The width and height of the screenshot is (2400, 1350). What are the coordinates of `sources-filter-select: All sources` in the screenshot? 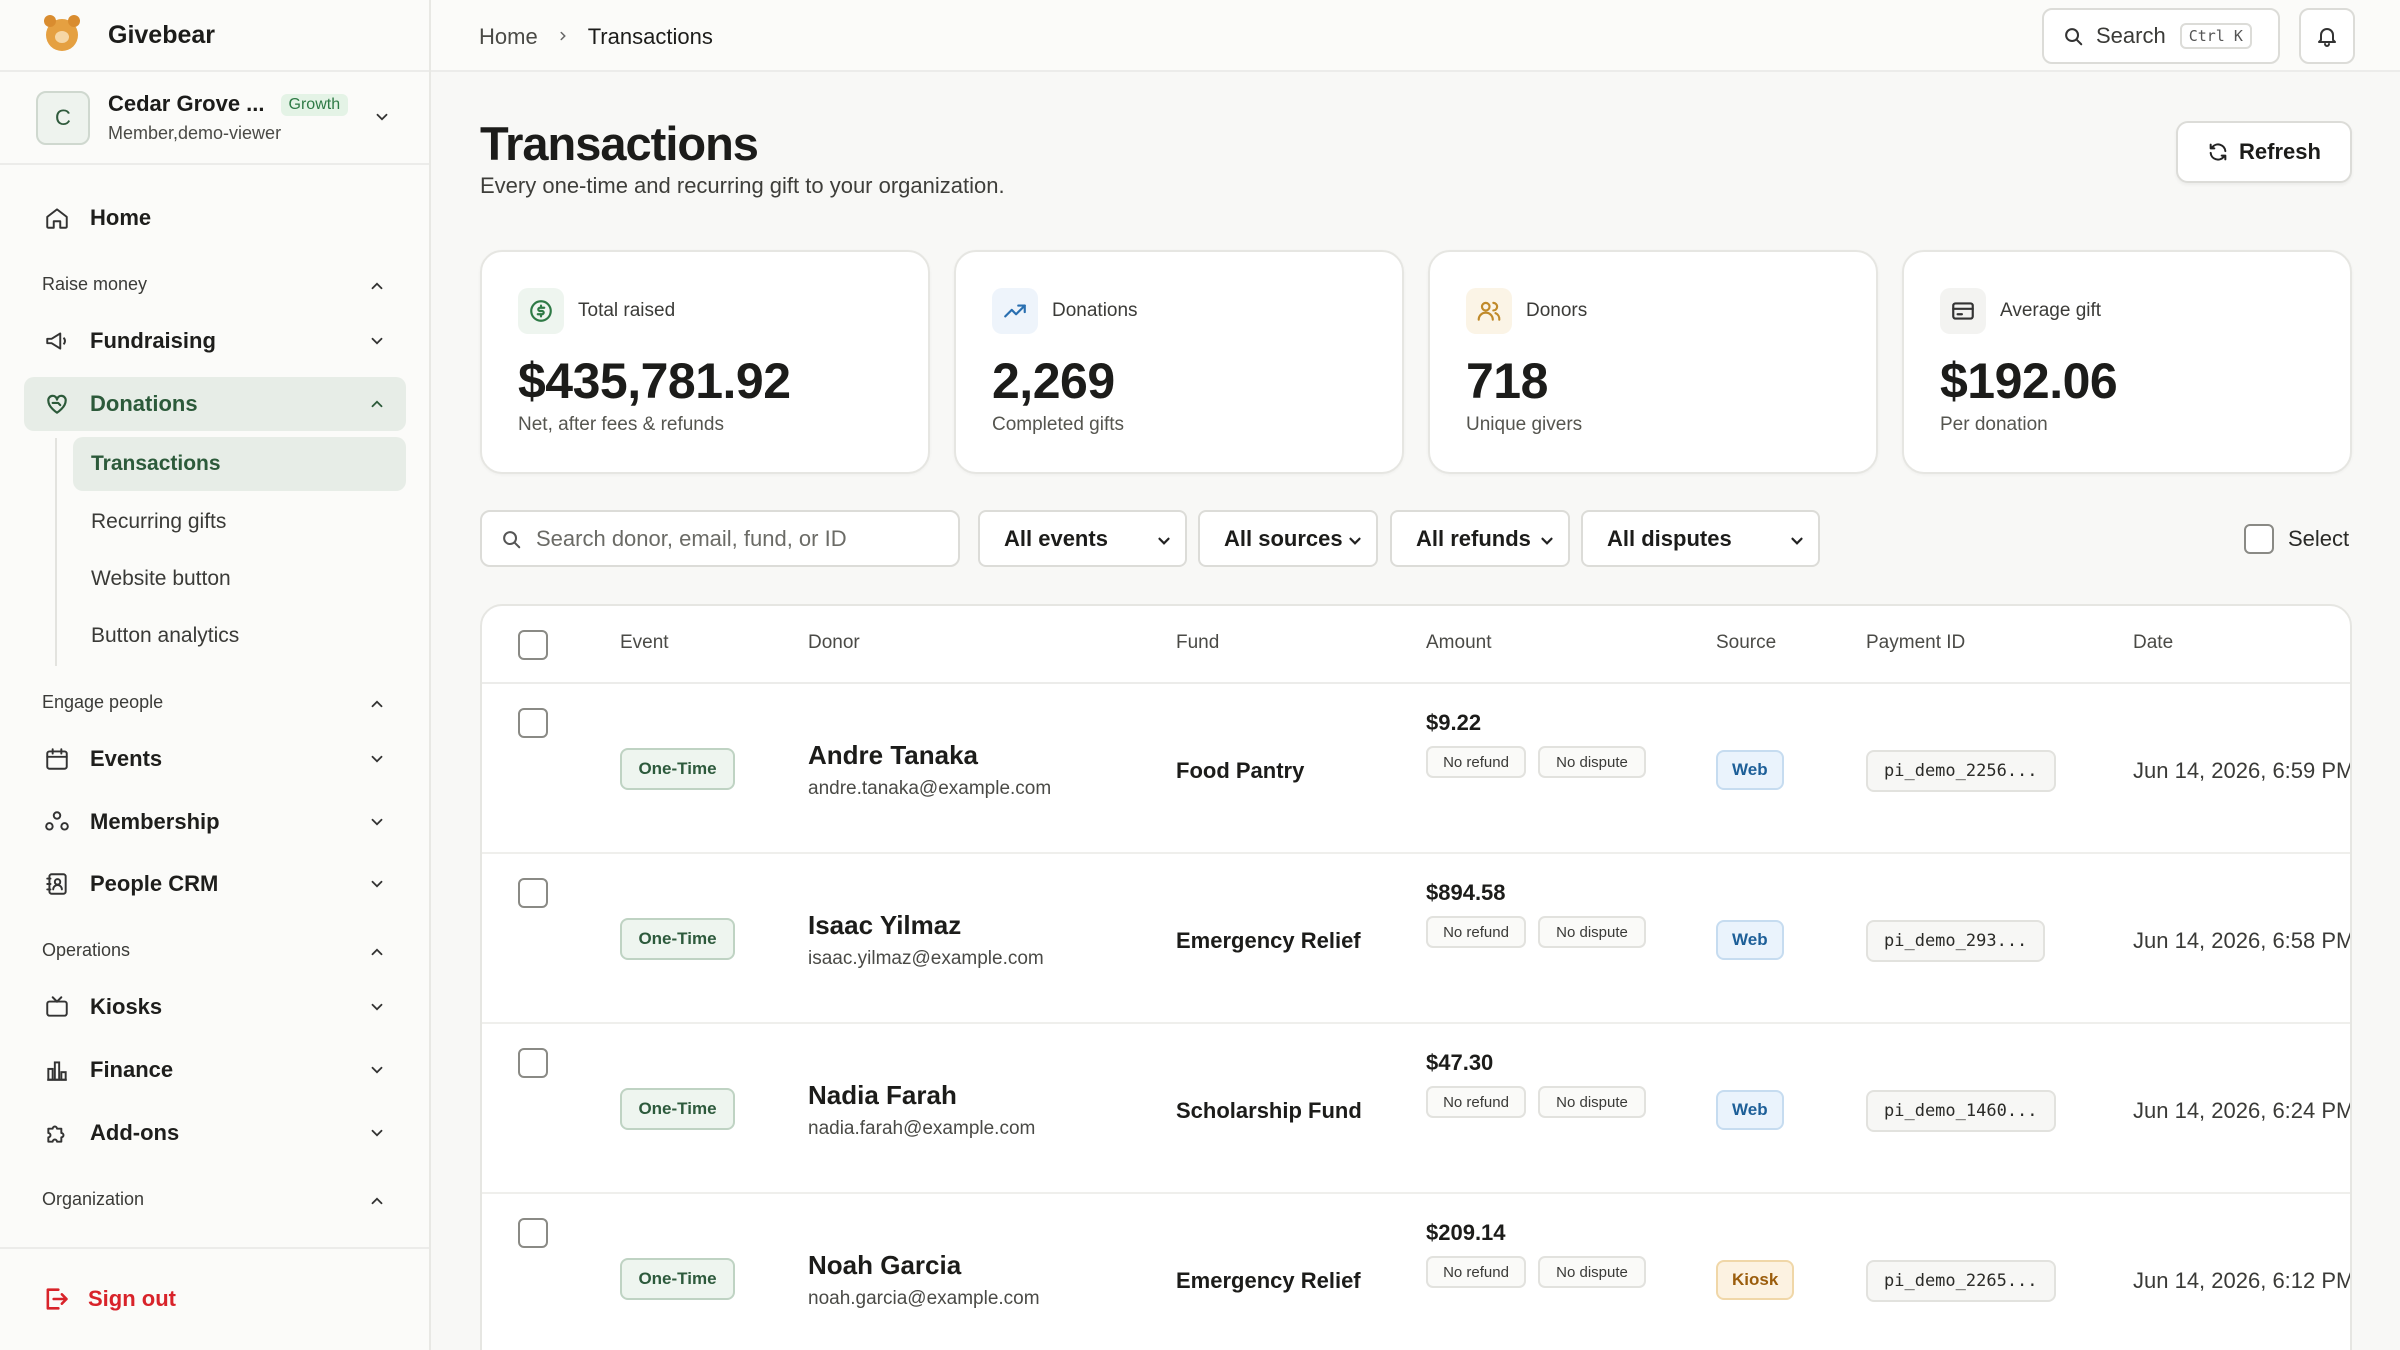 It's located at (1288, 538).